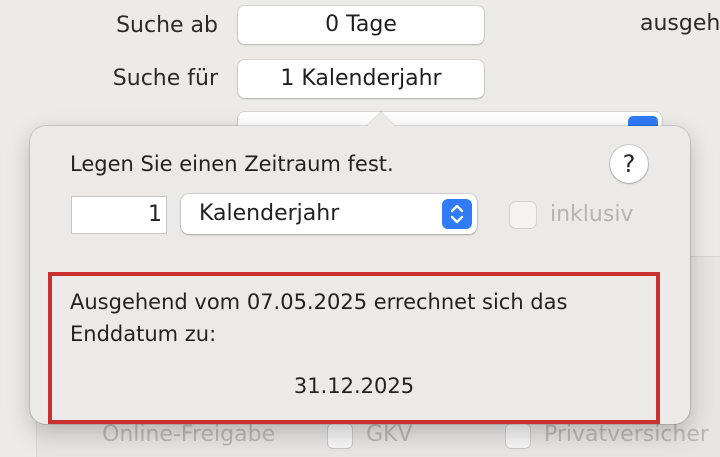  What do you see at coordinates (165, 78) in the screenshot?
I see `search-for-label: Suche für` at bounding box center [165, 78].